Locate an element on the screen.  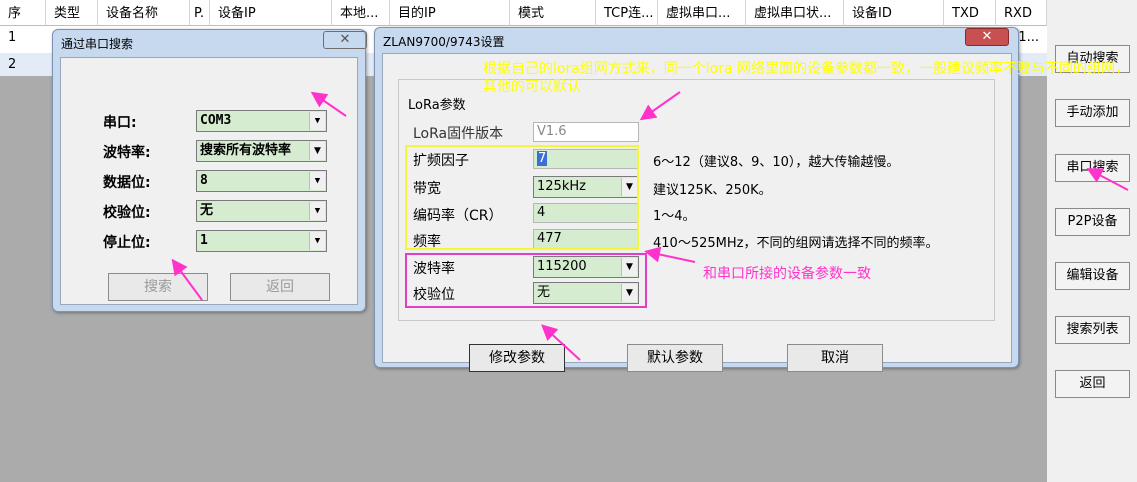
col-header-mode: 模式 is located at coordinates (553, 13).